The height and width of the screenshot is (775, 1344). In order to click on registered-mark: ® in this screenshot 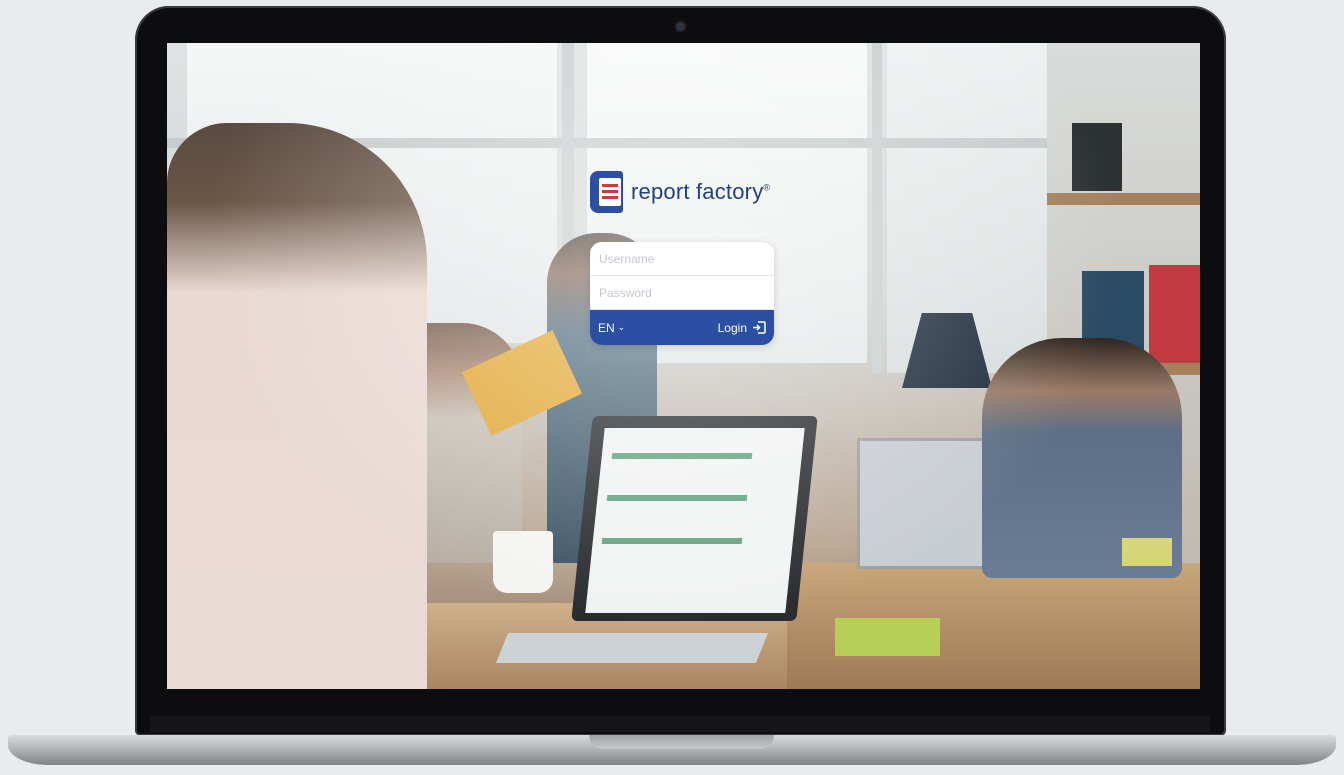, I will do `click(767, 187)`.